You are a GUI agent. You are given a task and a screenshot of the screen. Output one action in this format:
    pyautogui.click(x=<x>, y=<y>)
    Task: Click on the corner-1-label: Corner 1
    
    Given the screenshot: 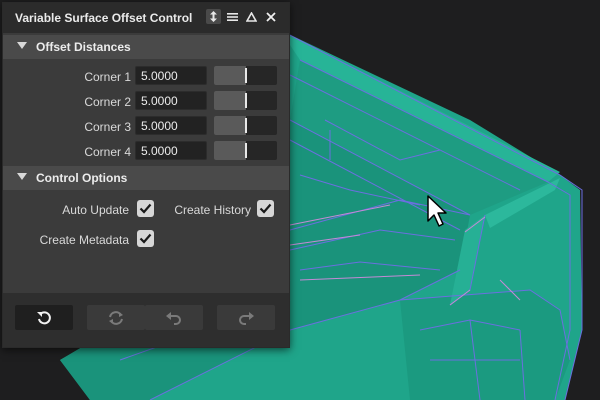 What is the action you would take?
    pyautogui.click(x=107, y=77)
    